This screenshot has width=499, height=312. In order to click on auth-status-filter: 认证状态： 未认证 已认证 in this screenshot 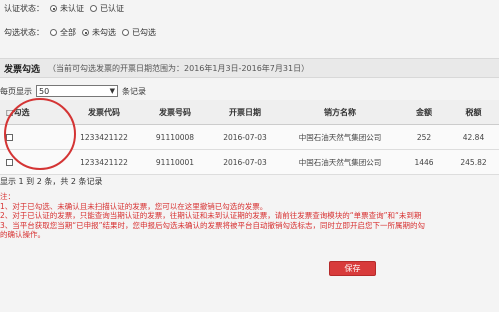, I will do `click(64, 8)`.